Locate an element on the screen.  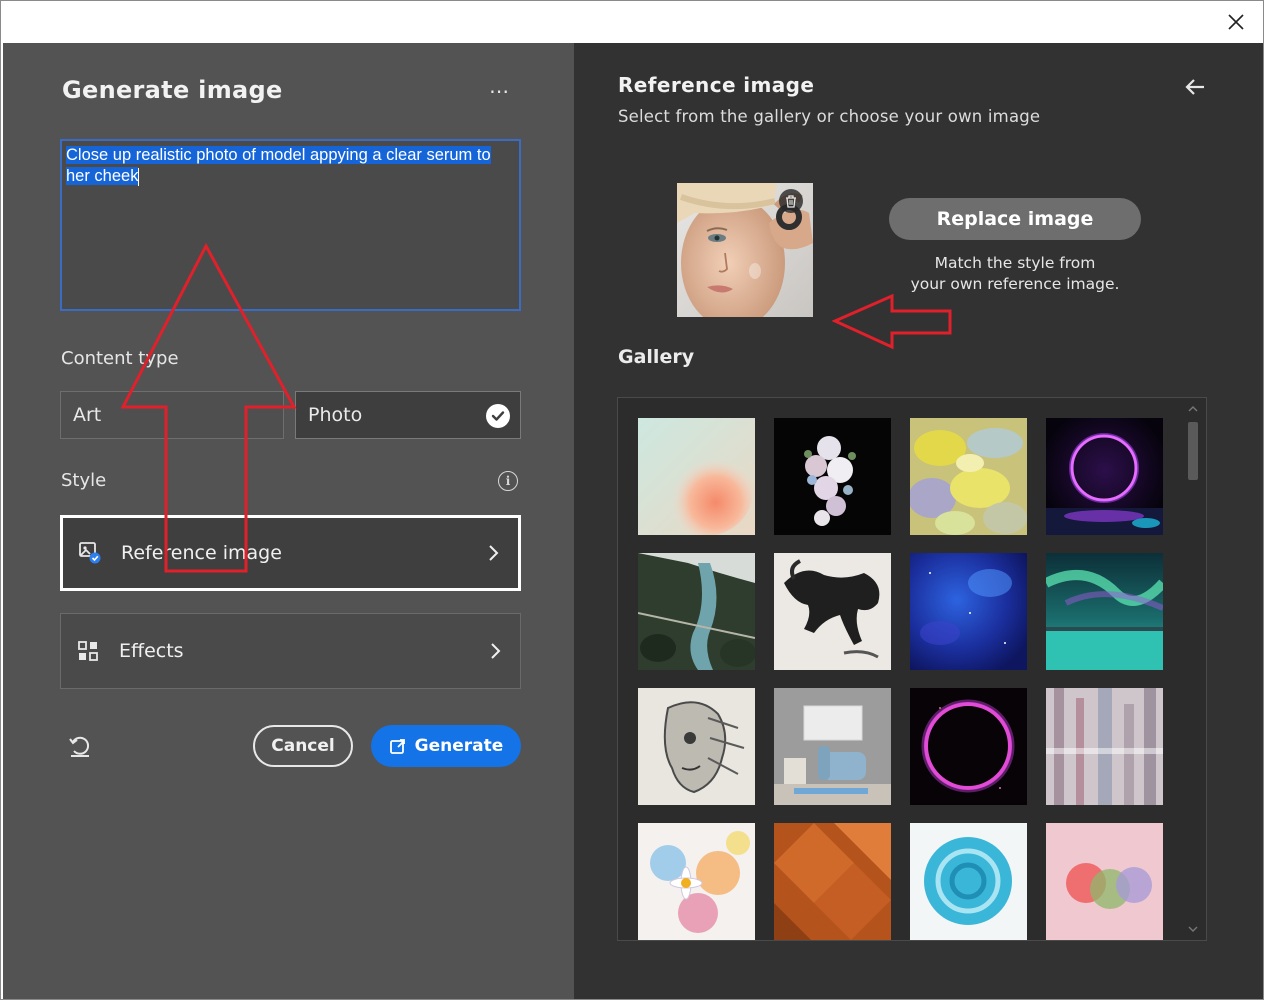
white-flower-bouquet-image is located at coordinates (832, 476).